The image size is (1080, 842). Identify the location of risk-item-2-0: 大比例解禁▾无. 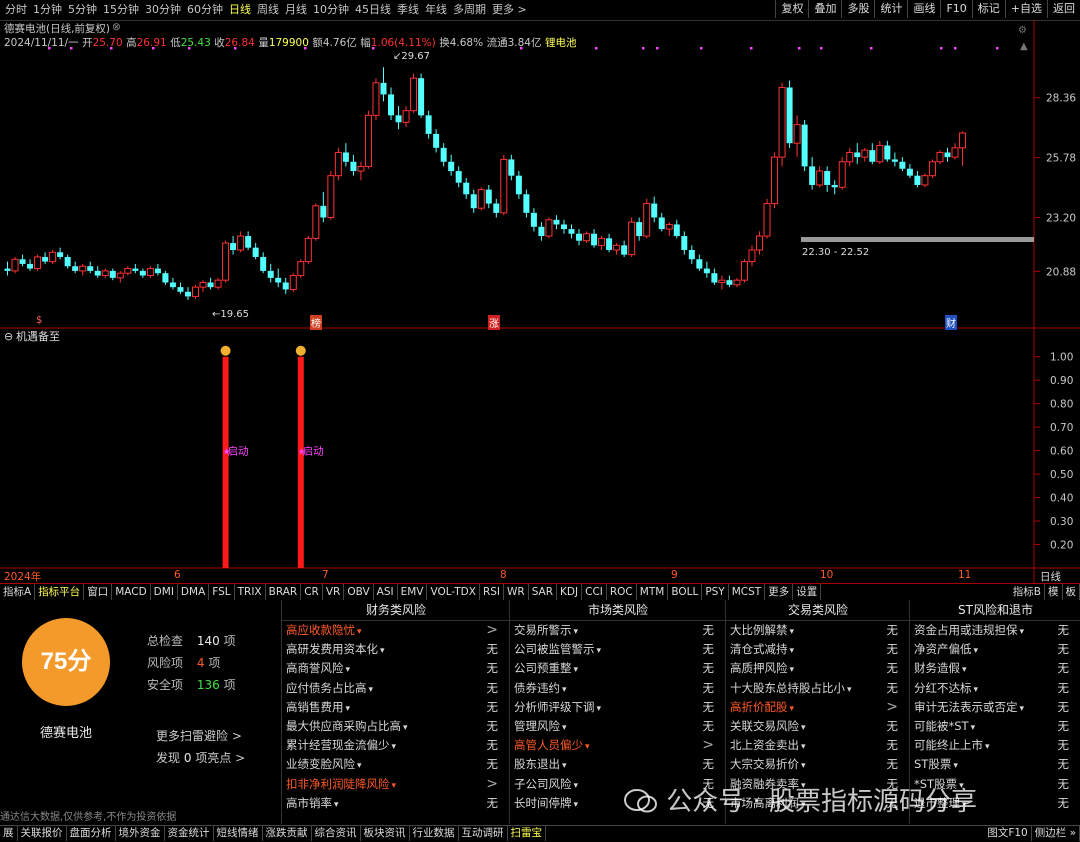
(818, 630).